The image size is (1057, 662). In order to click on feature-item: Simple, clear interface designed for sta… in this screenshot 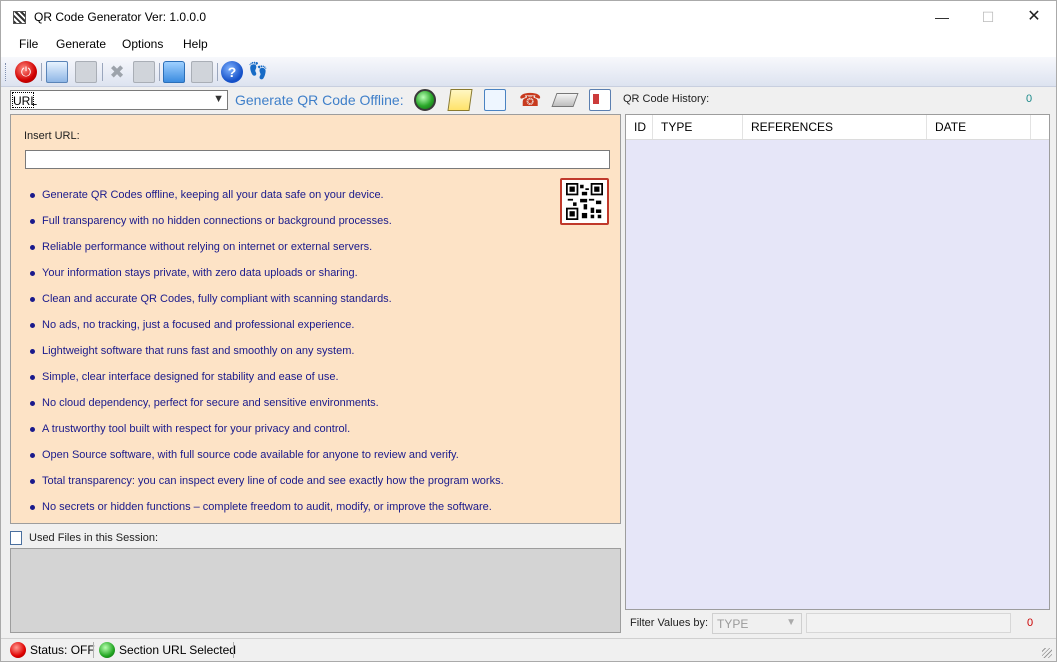, I will do `click(267, 383)`.